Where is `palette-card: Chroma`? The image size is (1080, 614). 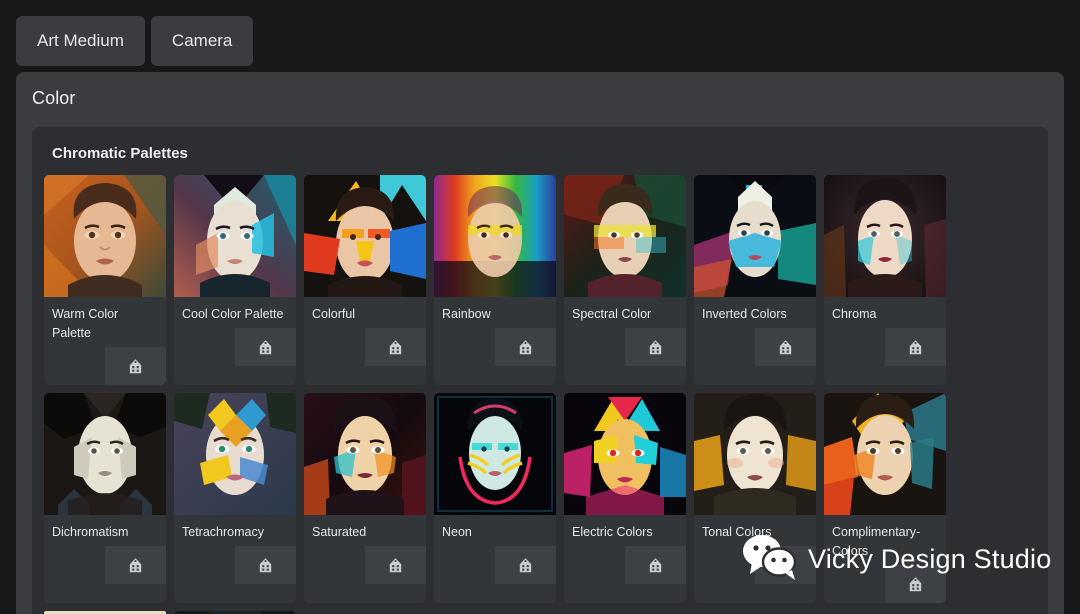 palette-card: Chroma is located at coordinates (885, 280).